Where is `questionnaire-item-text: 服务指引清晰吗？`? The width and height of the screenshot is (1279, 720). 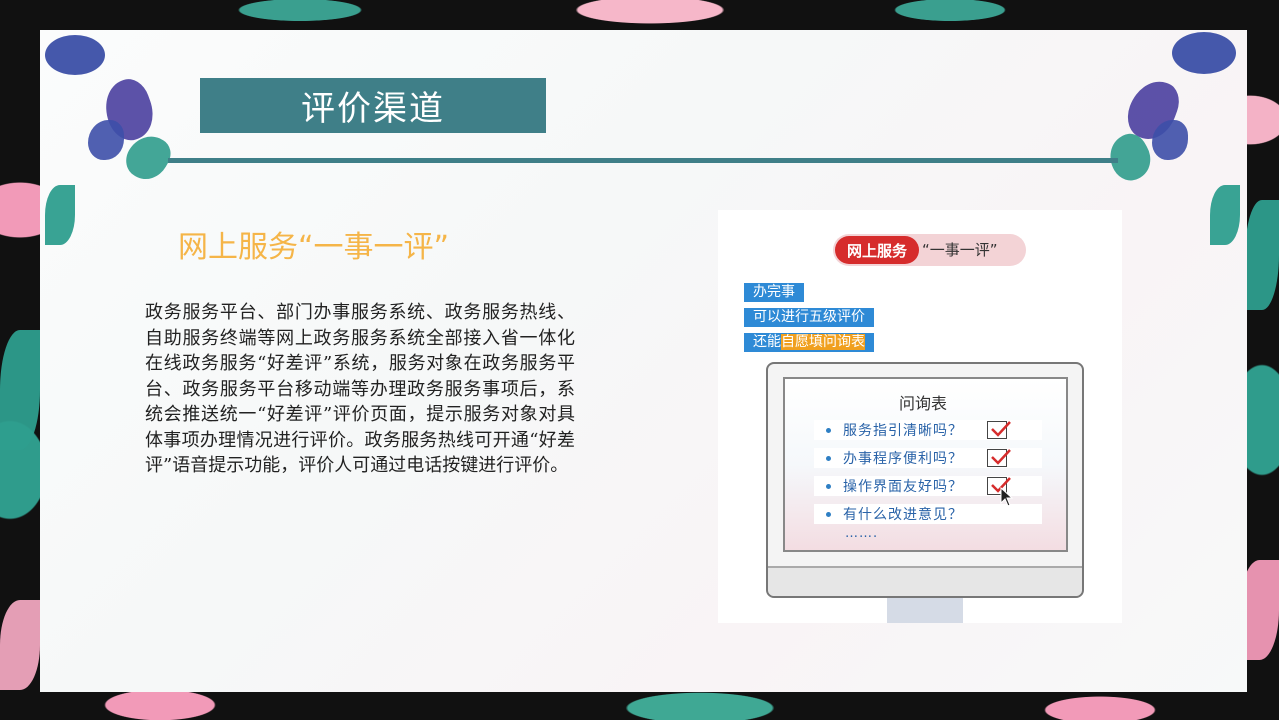
questionnaire-item-text: 服务指引清晰吗？ is located at coordinates (903, 431).